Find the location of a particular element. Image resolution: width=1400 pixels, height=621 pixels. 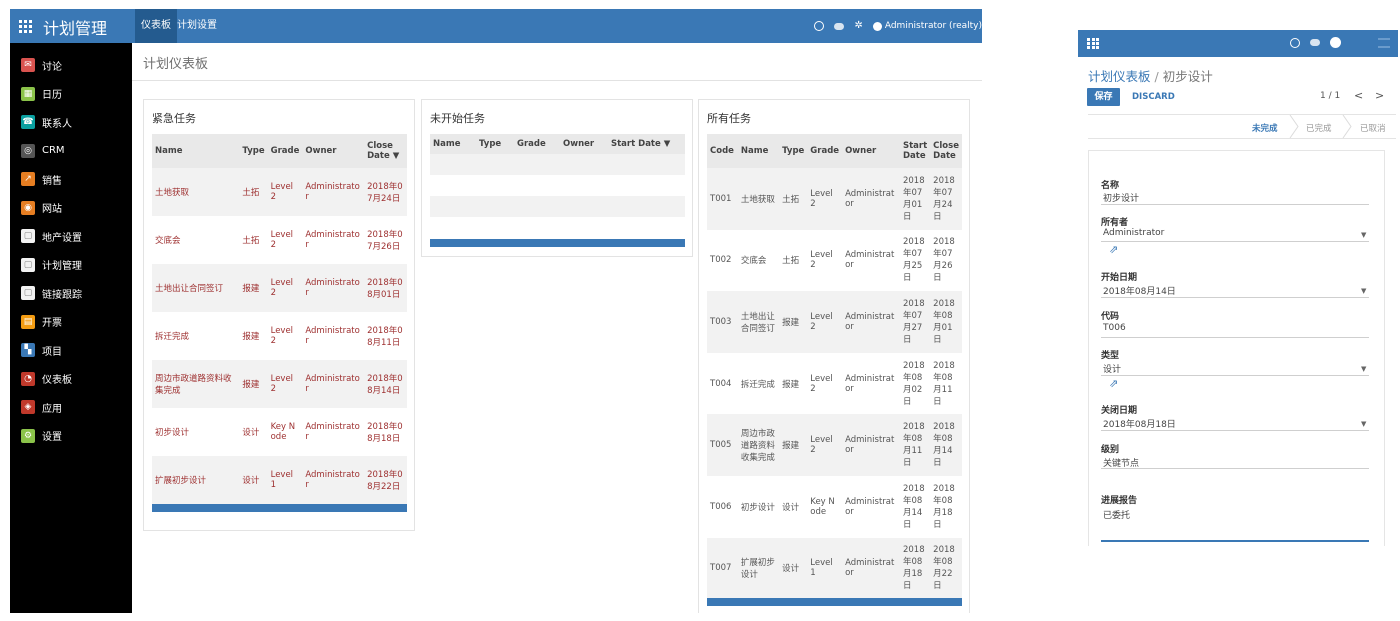

table-row: 拆迁完成 报建 Level 2 Administrator 2018年08月11日 is located at coordinates (279, 336).